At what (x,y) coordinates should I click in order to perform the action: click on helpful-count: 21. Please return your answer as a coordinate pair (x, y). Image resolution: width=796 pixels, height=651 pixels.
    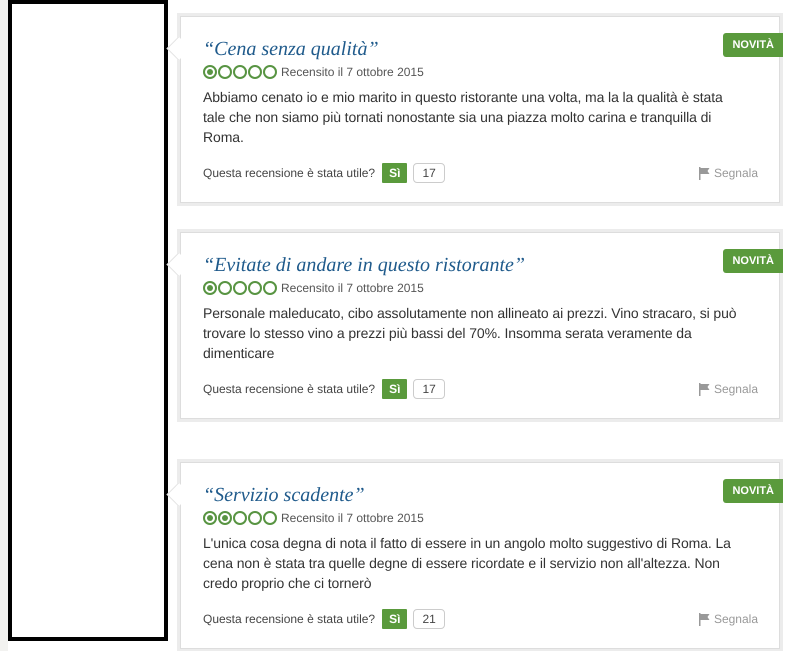
    Looking at the image, I should click on (429, 619).